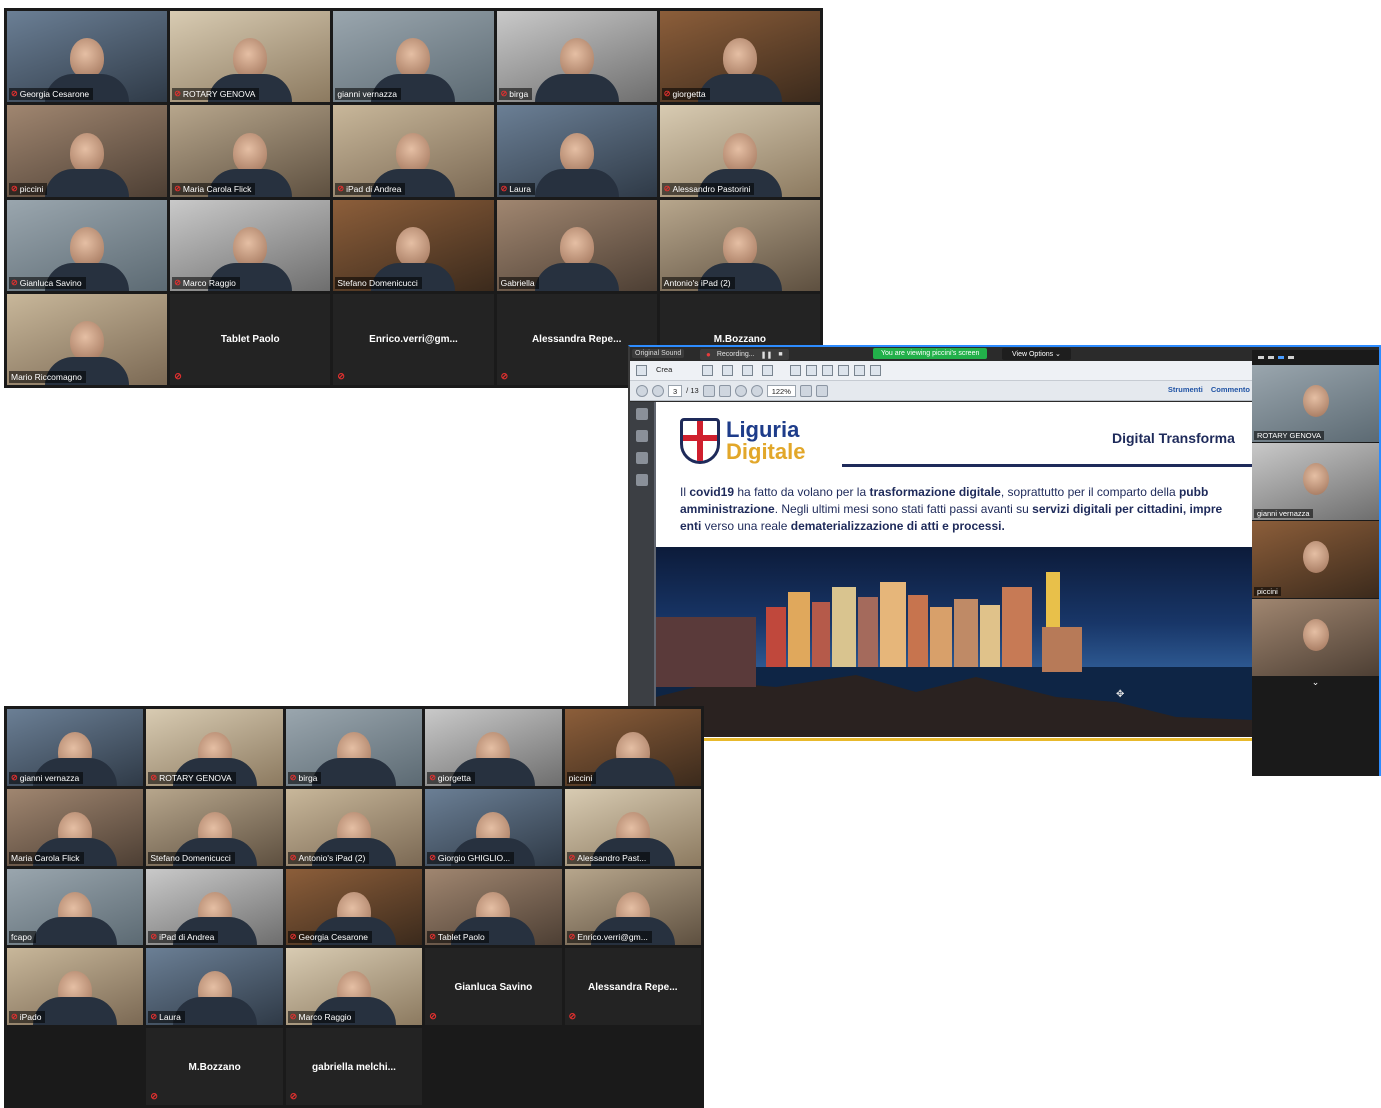  I want to click on select-tool-icon, so click(708, 390).